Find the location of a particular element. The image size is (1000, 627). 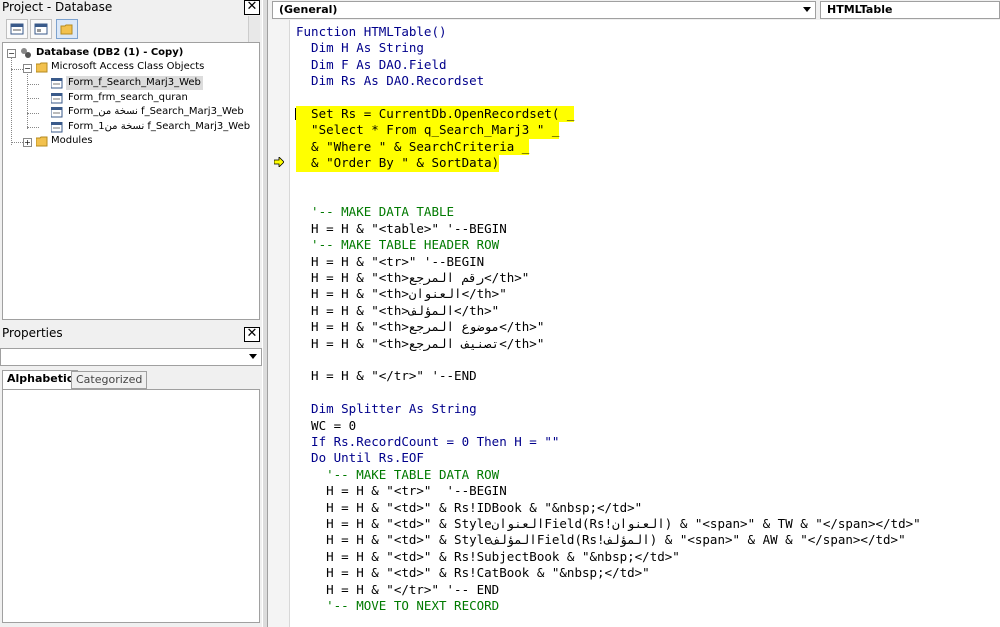

view-code-button is located at coordinates (17, 29).